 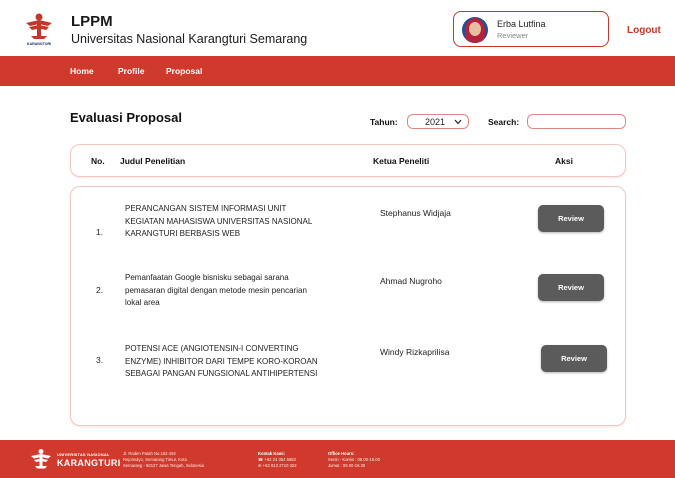 I want to click on search-label: Search:, so click(x=504, y=122).